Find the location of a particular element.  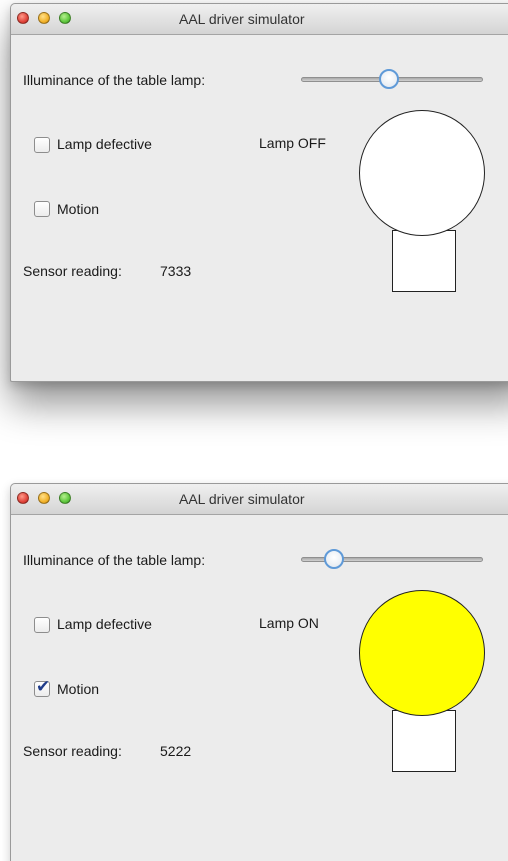

sensor-reading-value: 7333 is located at coordinates (176, 271).